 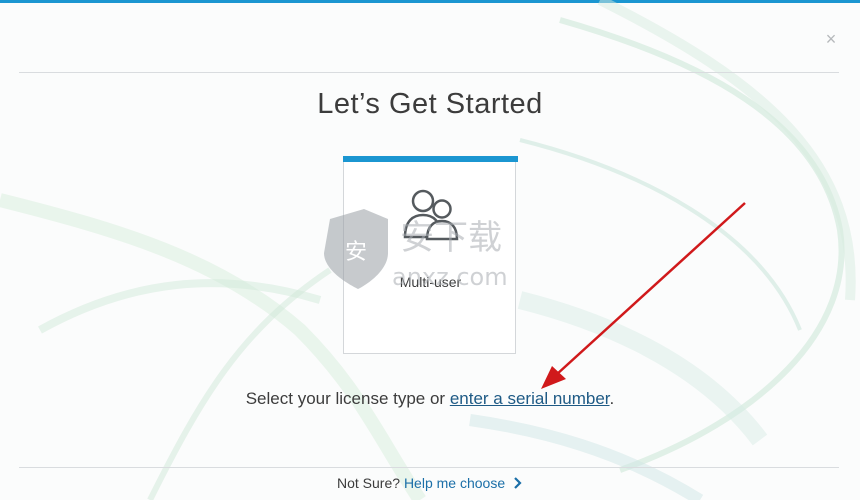 I want to click on chevron-right-icon, so click(x=518, y=483).